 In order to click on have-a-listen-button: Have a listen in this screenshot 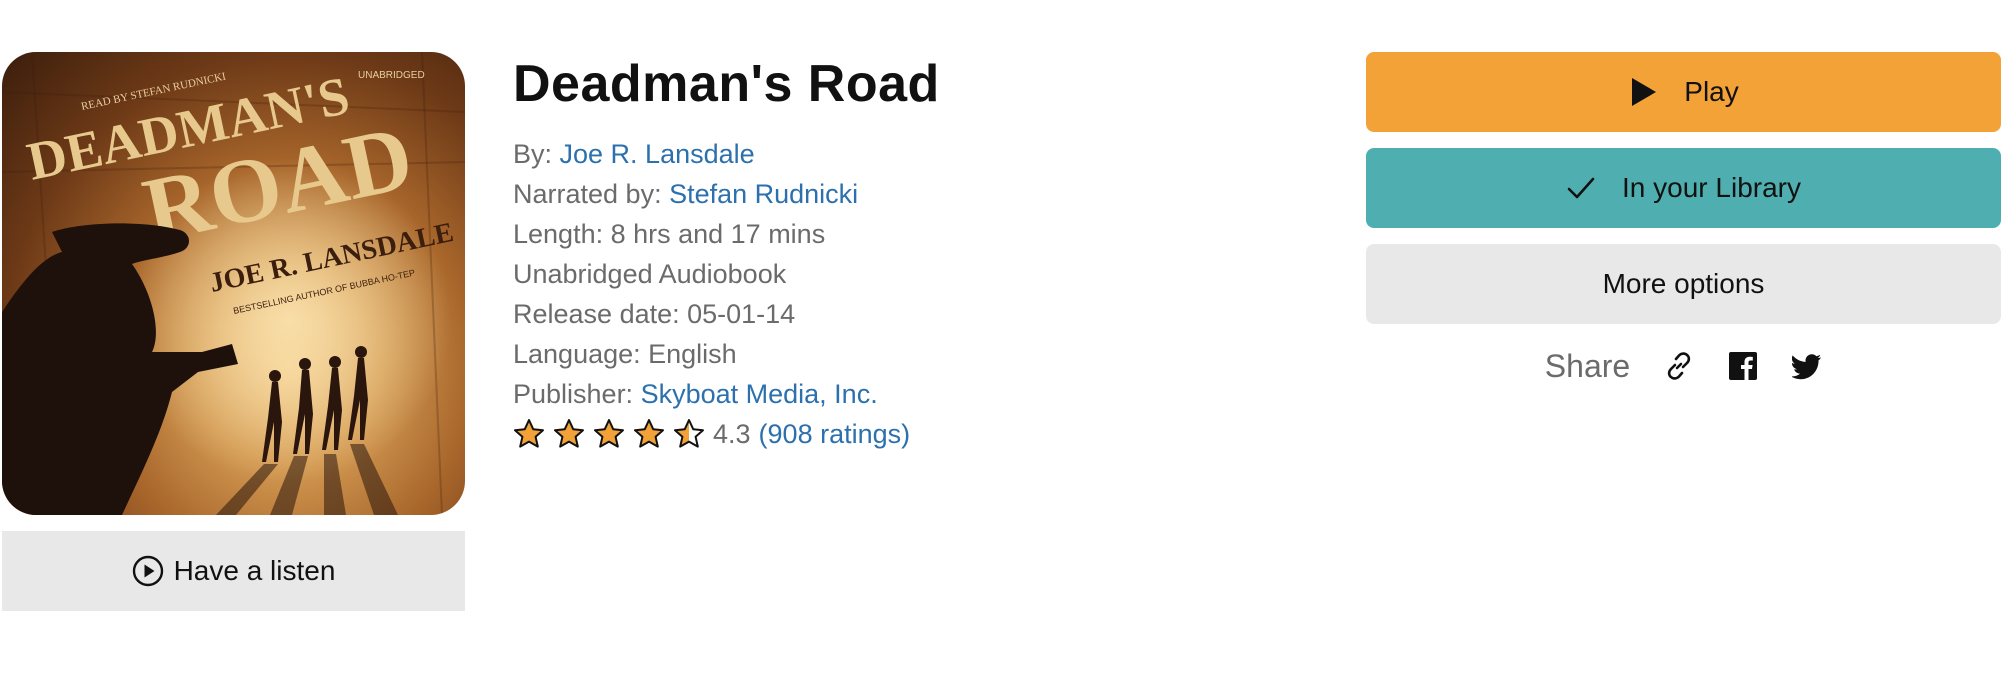, I will do `click(233, 571)`.